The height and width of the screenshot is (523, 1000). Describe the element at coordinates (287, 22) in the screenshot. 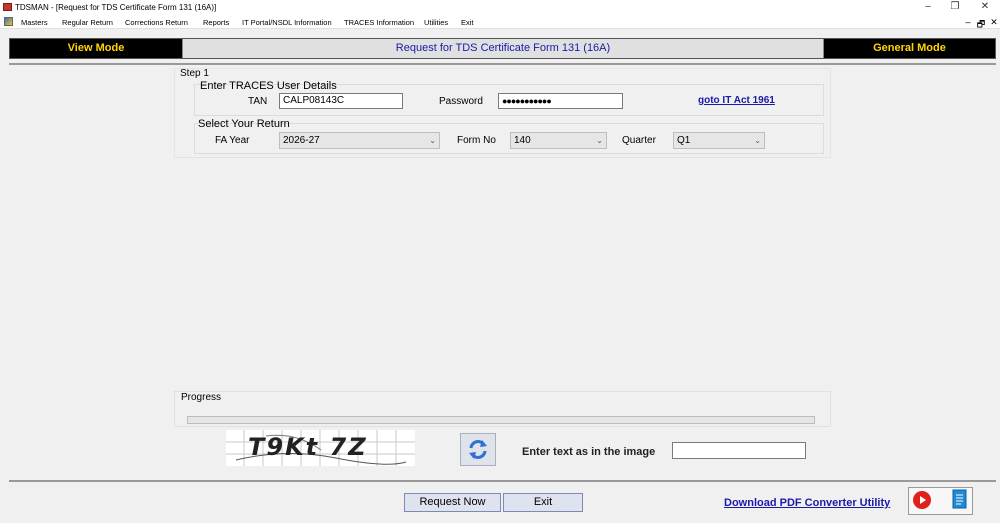

I see `menu-it-portal: IT Portal/NSDL Information` at that location.